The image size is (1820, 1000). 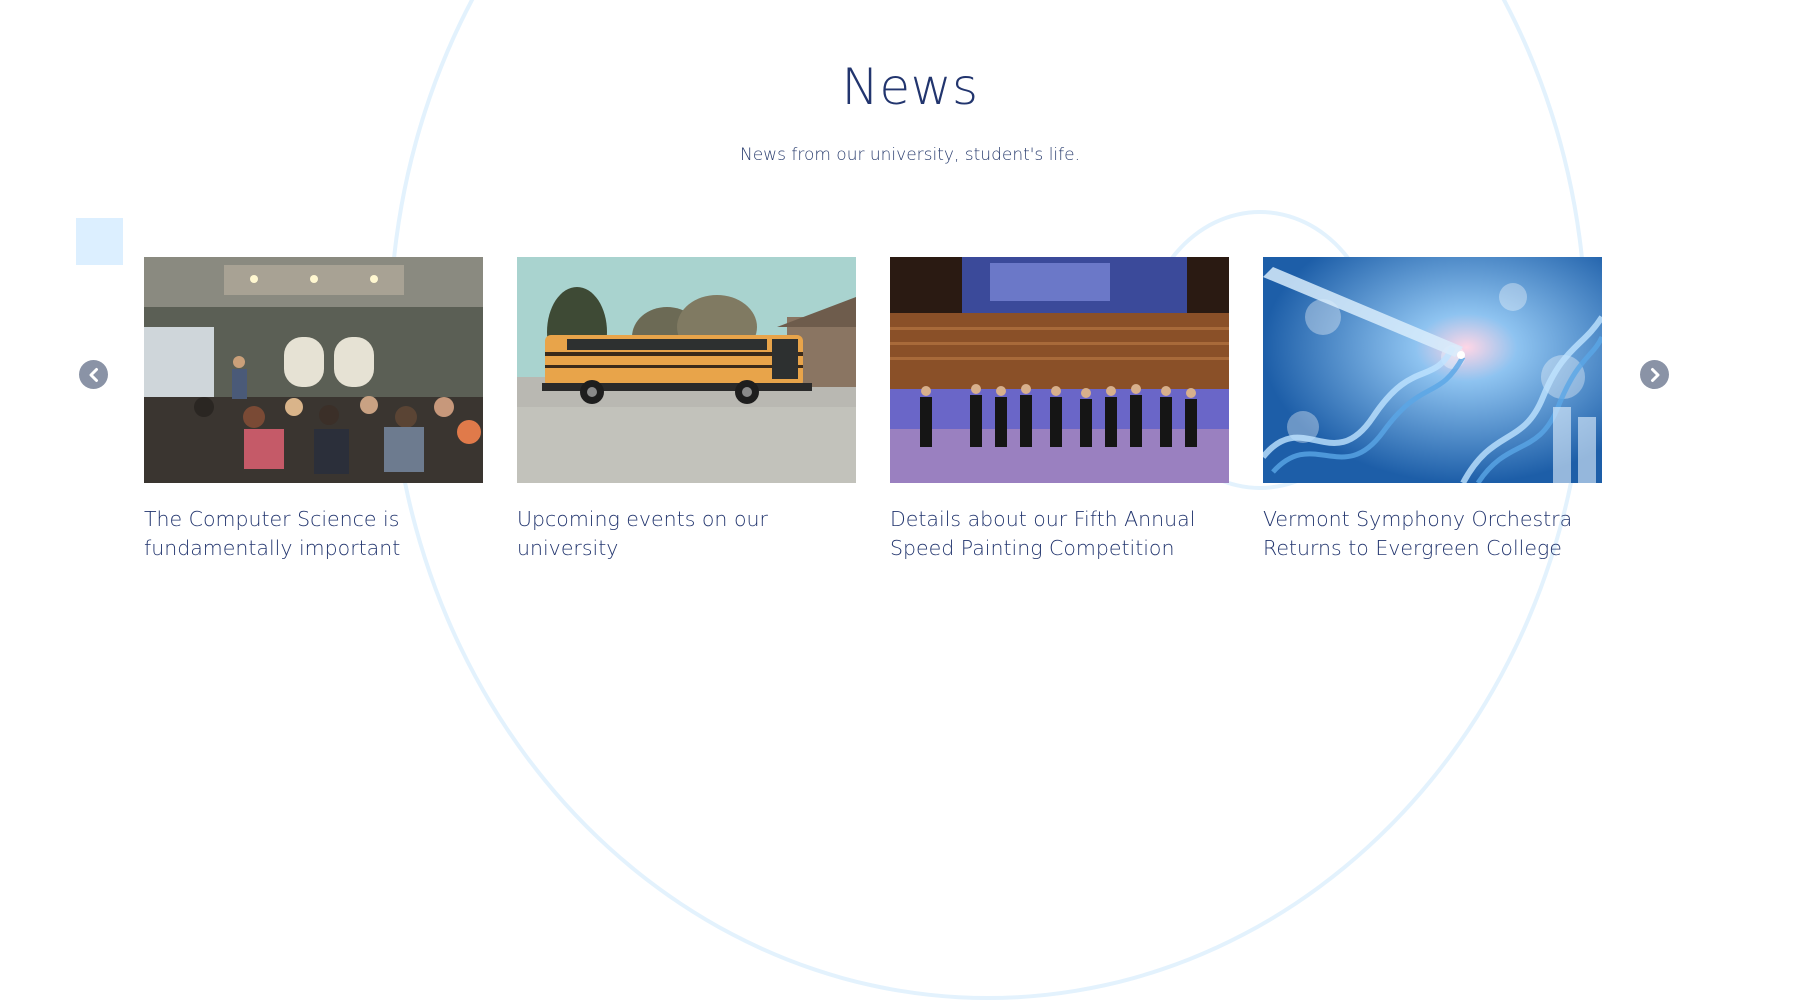 I want to click on decorative-square, so click(x=99, y=241).